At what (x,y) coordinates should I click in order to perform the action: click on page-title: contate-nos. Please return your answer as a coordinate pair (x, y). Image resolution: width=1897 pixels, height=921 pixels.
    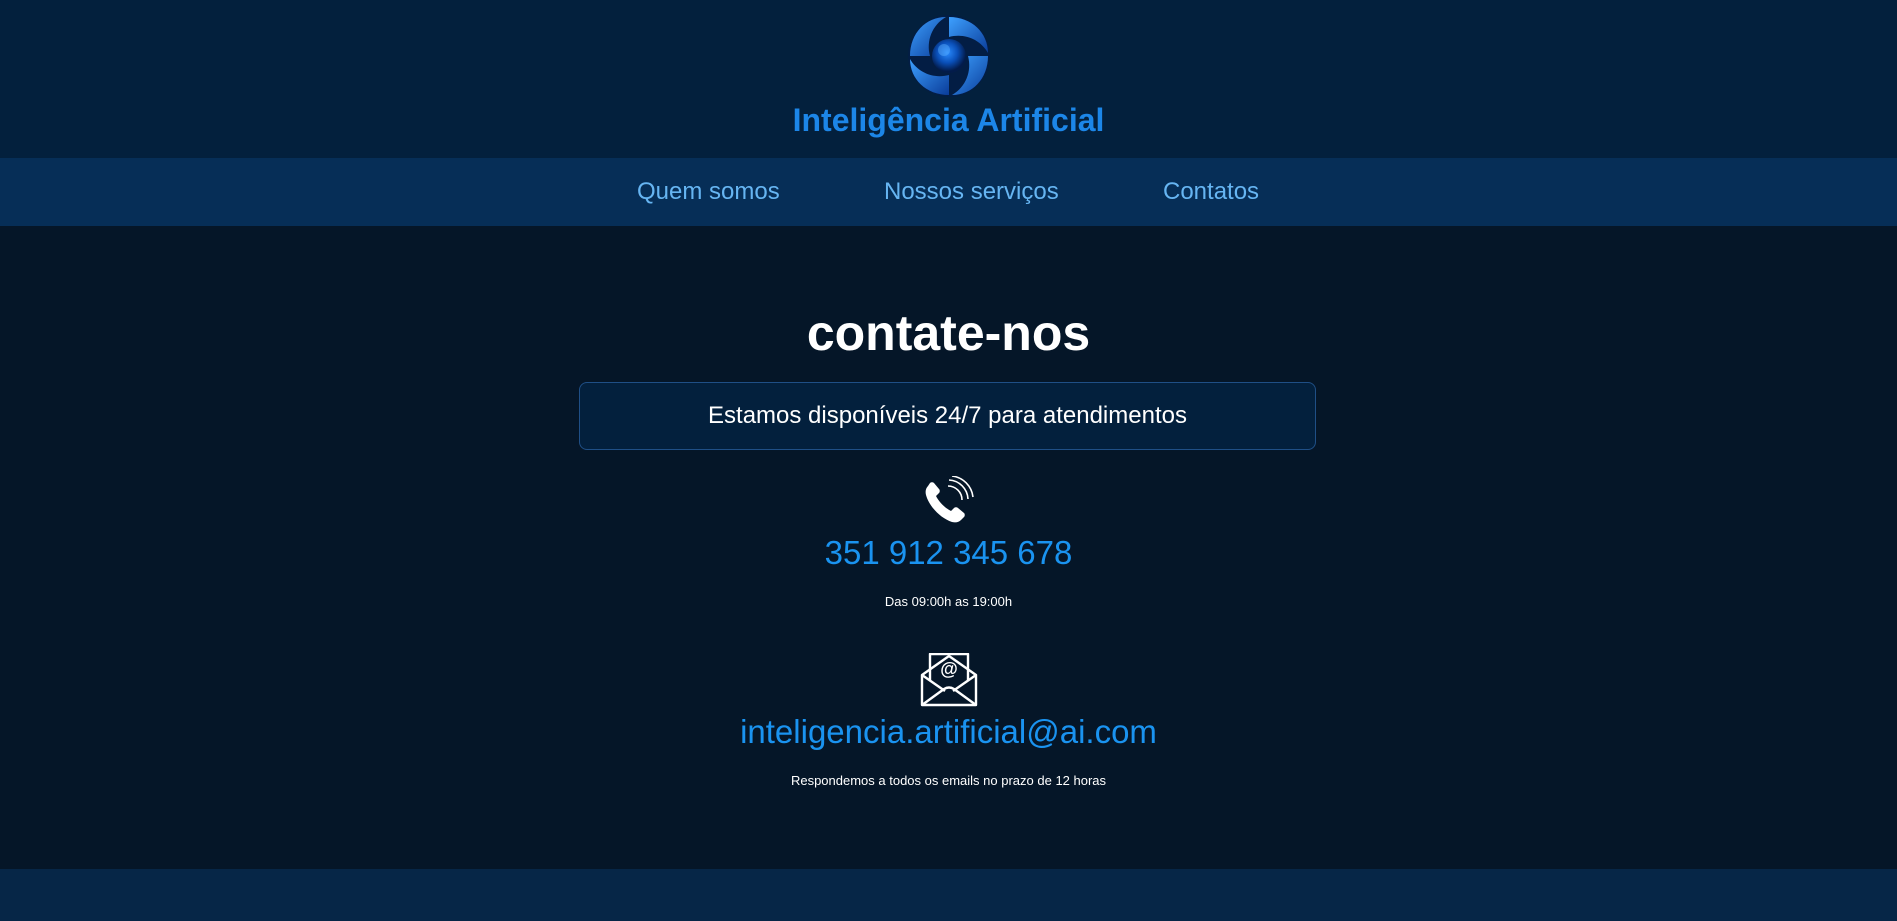
    Looking at the image, I should click on (948, 333).